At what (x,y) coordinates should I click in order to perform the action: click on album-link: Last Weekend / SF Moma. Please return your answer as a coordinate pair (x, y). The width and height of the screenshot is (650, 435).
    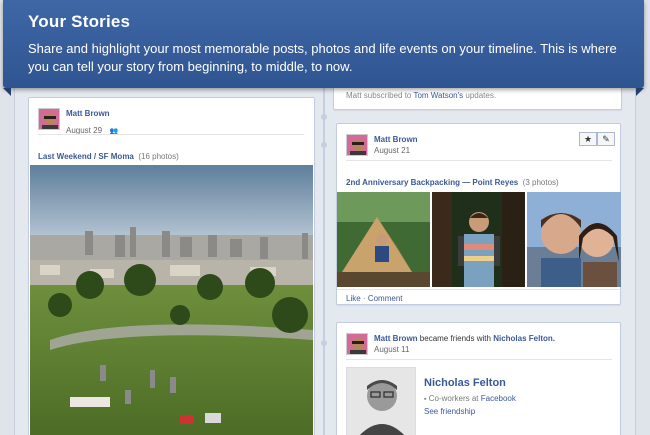
    Looking at the image, I should click on (86, 156).